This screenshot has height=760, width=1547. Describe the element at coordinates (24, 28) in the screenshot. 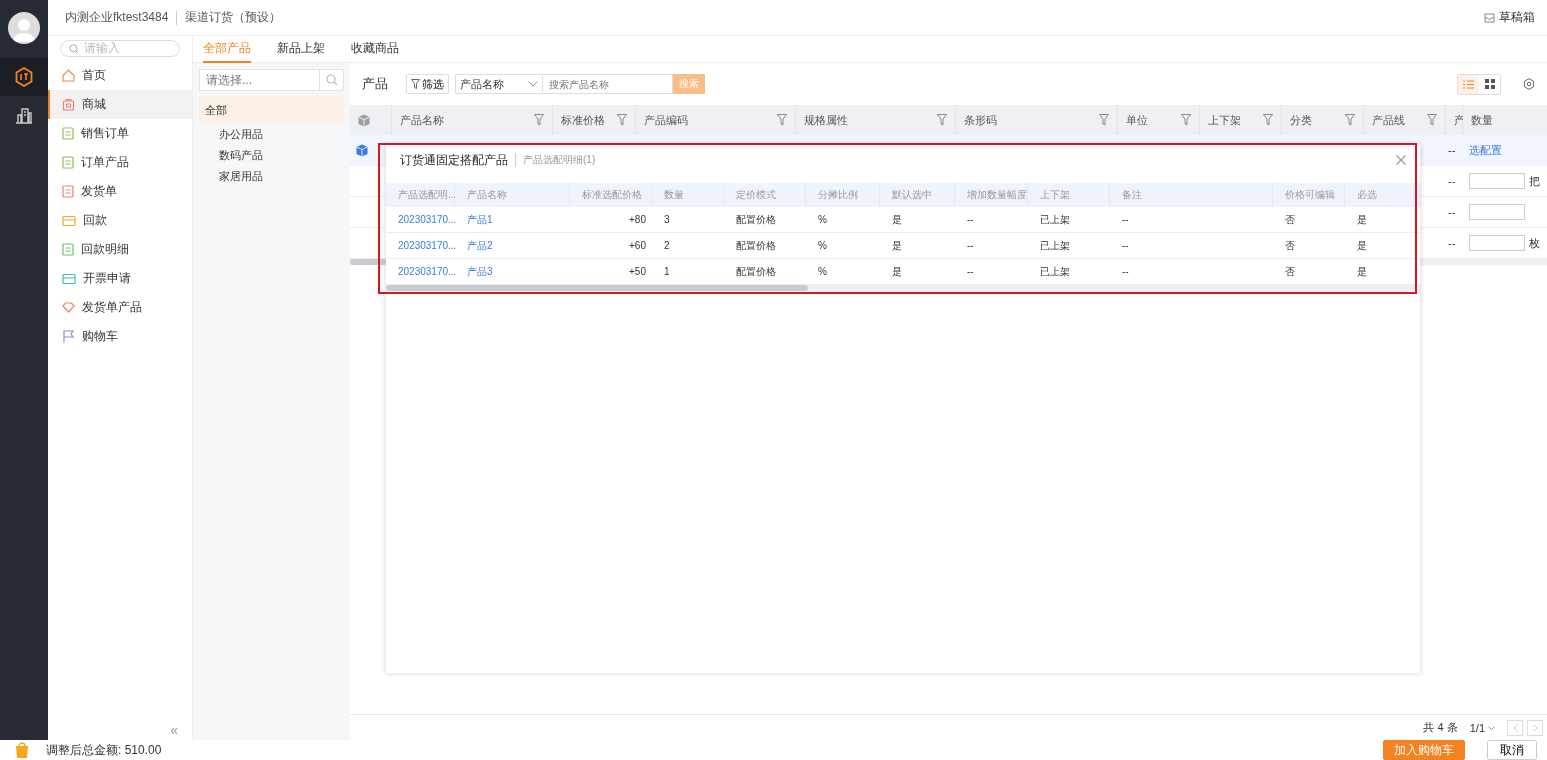

I see `avatar` at that location.